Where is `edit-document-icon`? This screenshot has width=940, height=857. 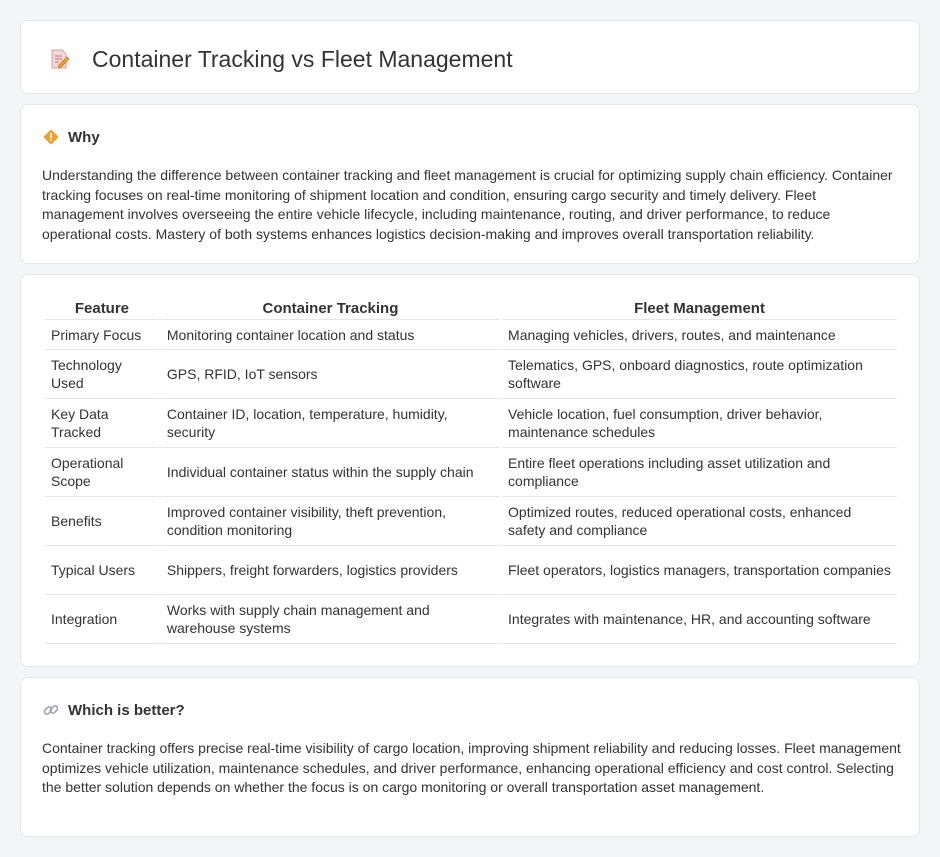
edit-document-icon is located at coordinates (60, 59).